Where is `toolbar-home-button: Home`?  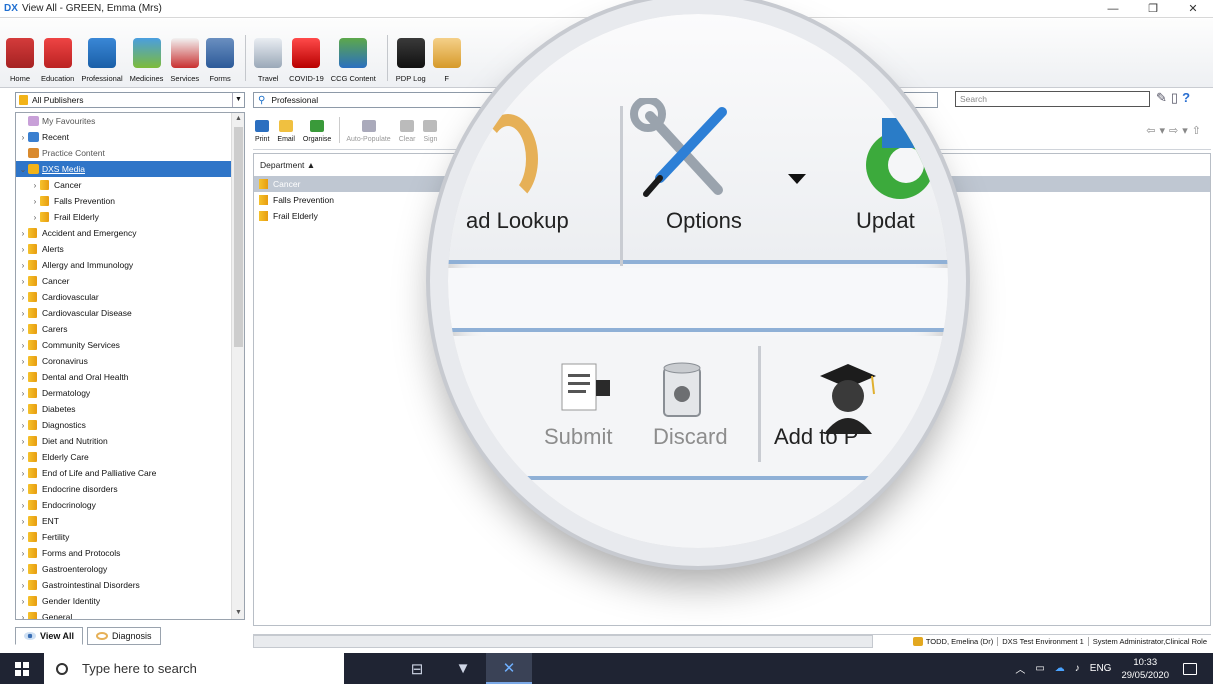
toolbar-home-button: Home is located at coordinates (20, 62).